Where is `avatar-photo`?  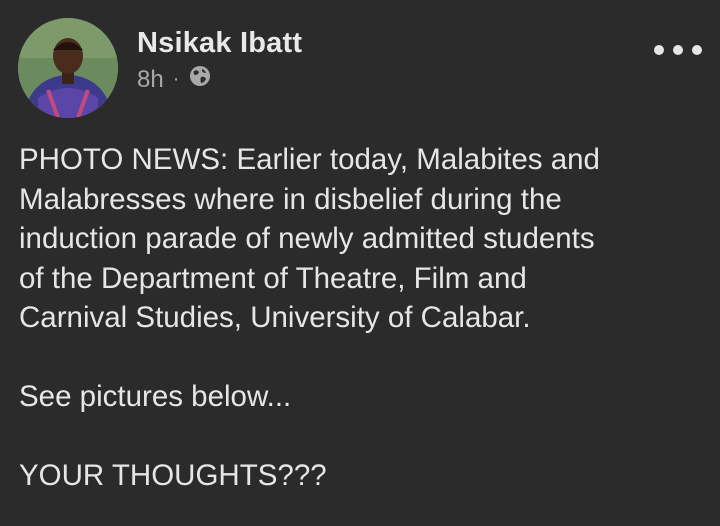 avatar-photo is located at coordinates (68, 68).